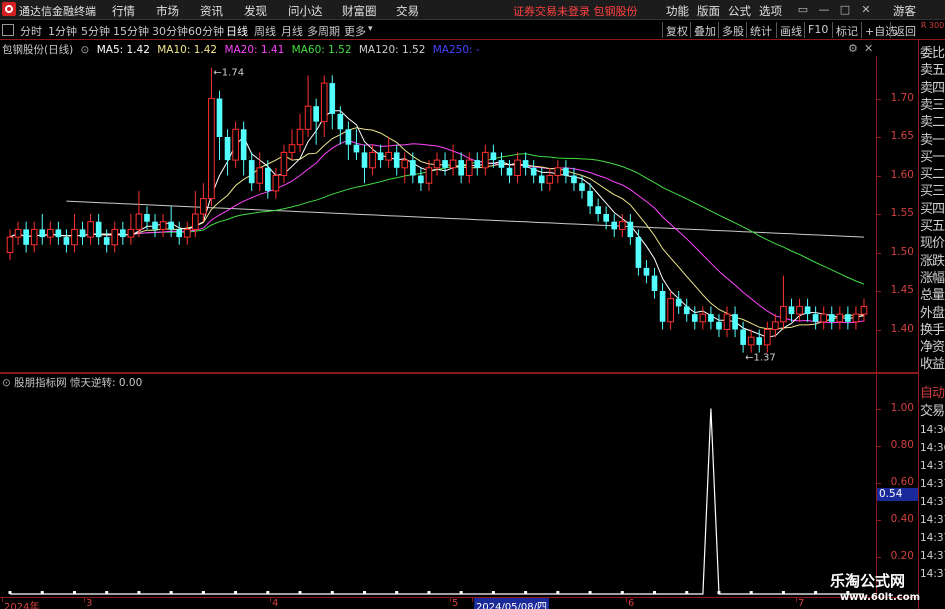 The image size is (945, 609). I want to click on btn-tongji: 统计, so click(760, 30).